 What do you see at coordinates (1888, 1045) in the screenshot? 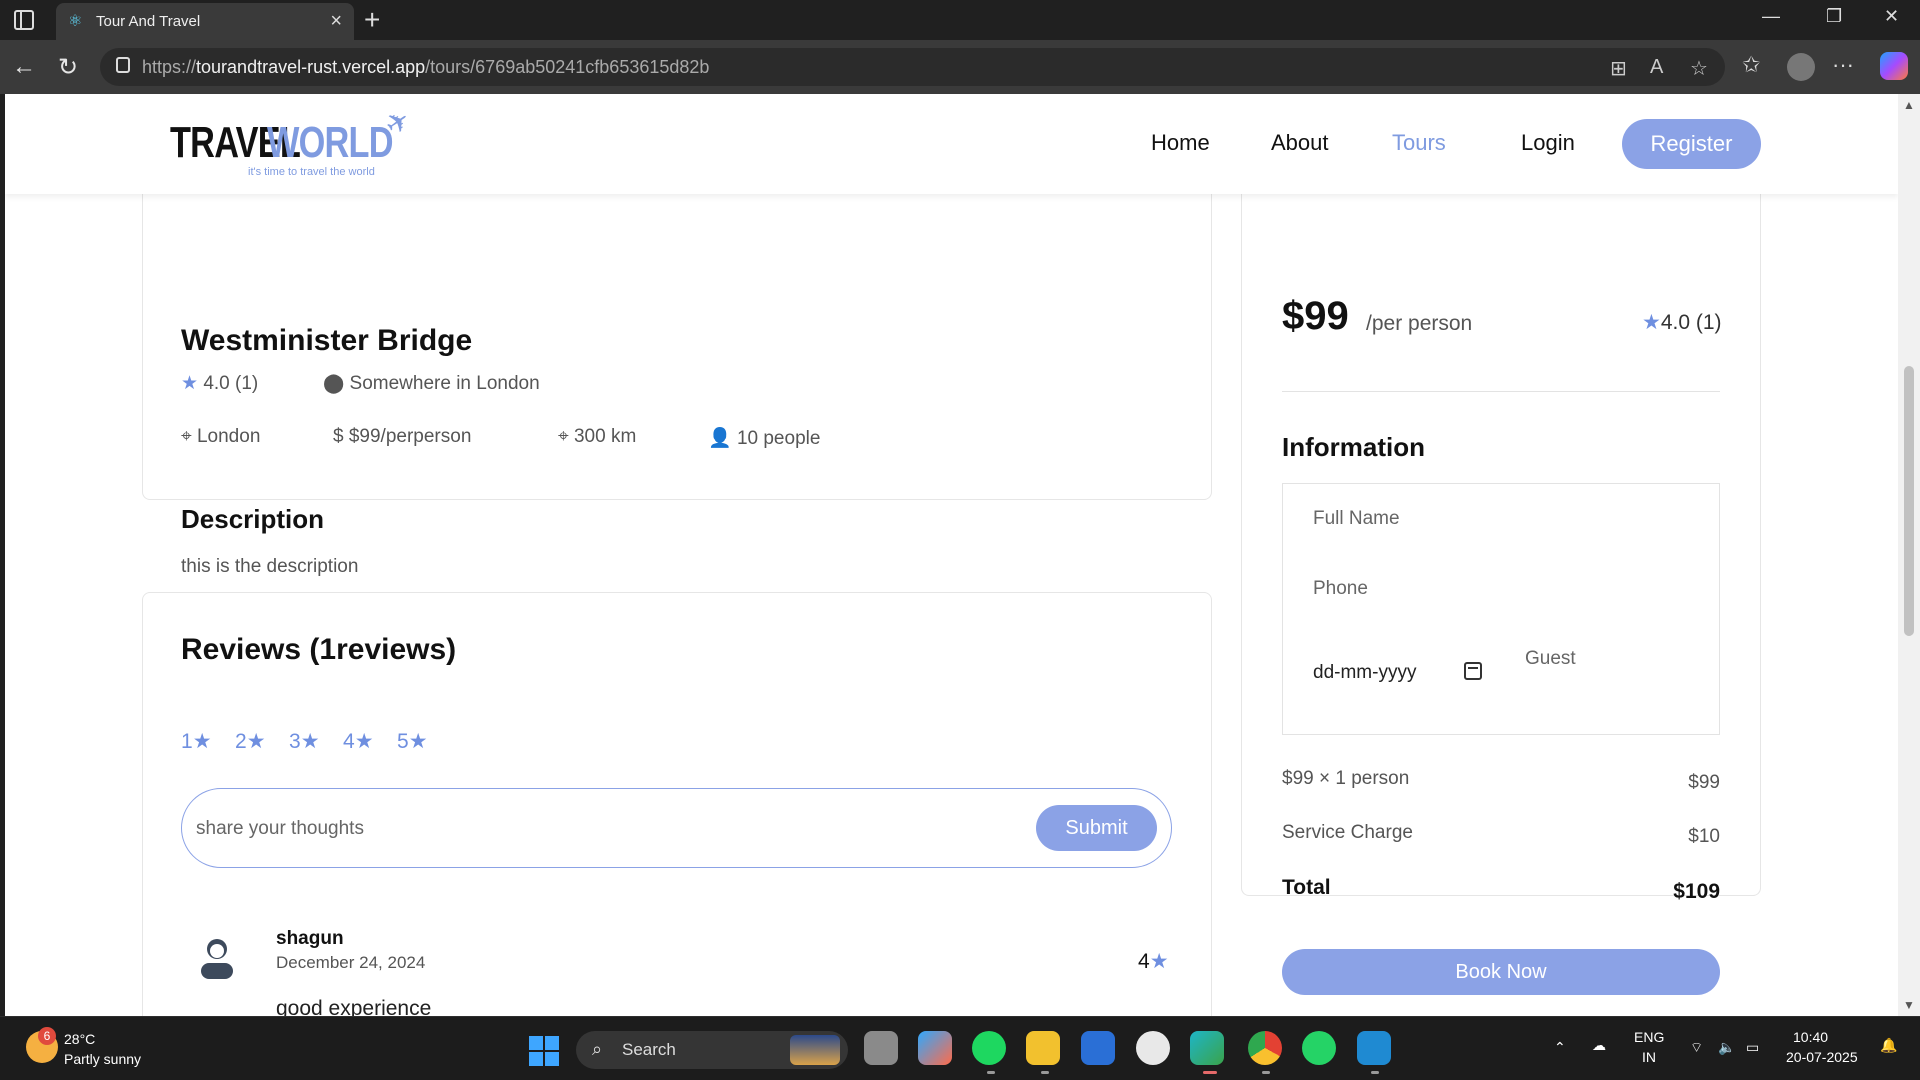
I see `notifications-icon: 🔔` at bounding box center [1888, 1045].